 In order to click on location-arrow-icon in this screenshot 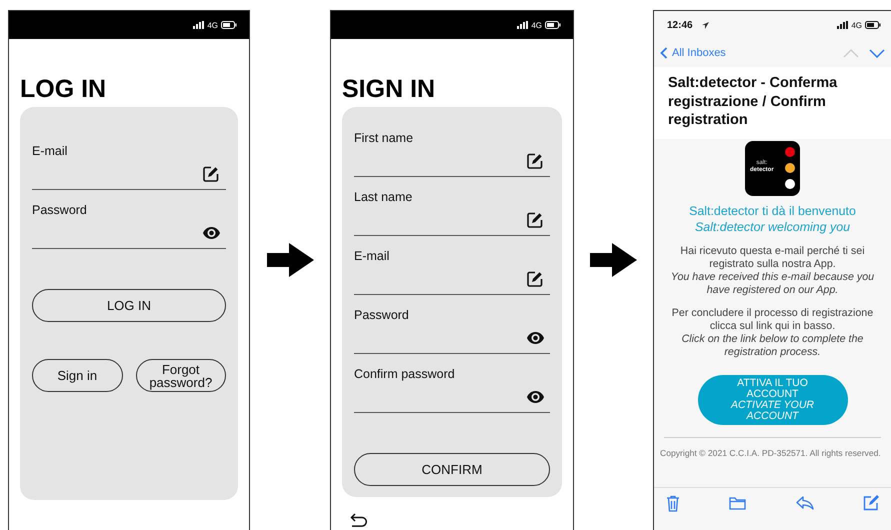, I will do `click(706, 25)`.